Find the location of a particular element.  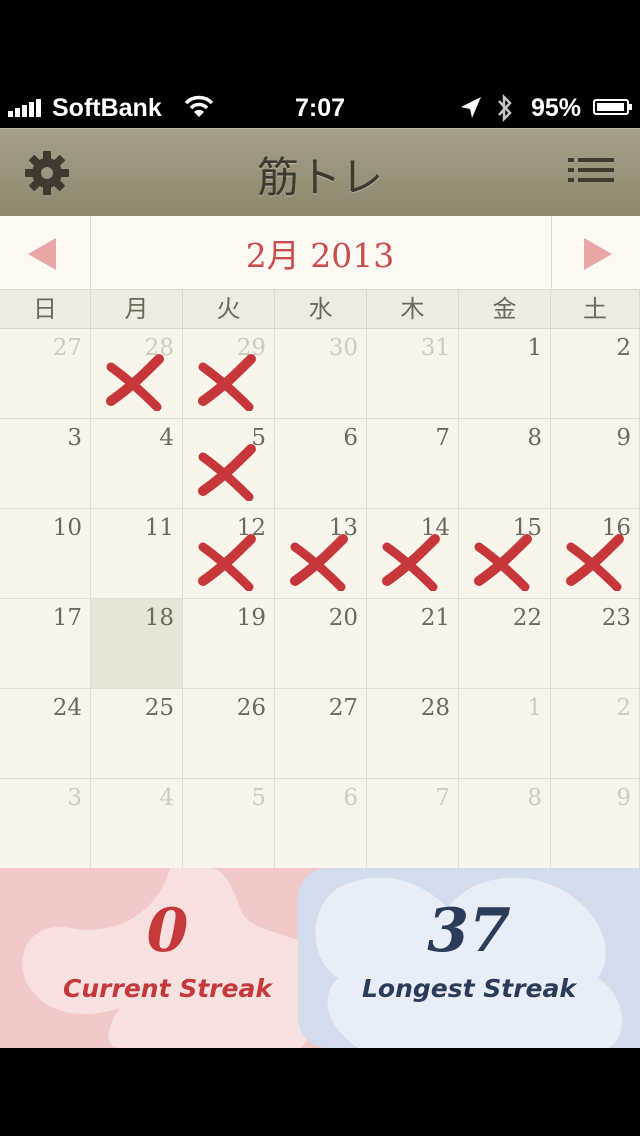

day-number: 25 is located at coordinates (159, 708).